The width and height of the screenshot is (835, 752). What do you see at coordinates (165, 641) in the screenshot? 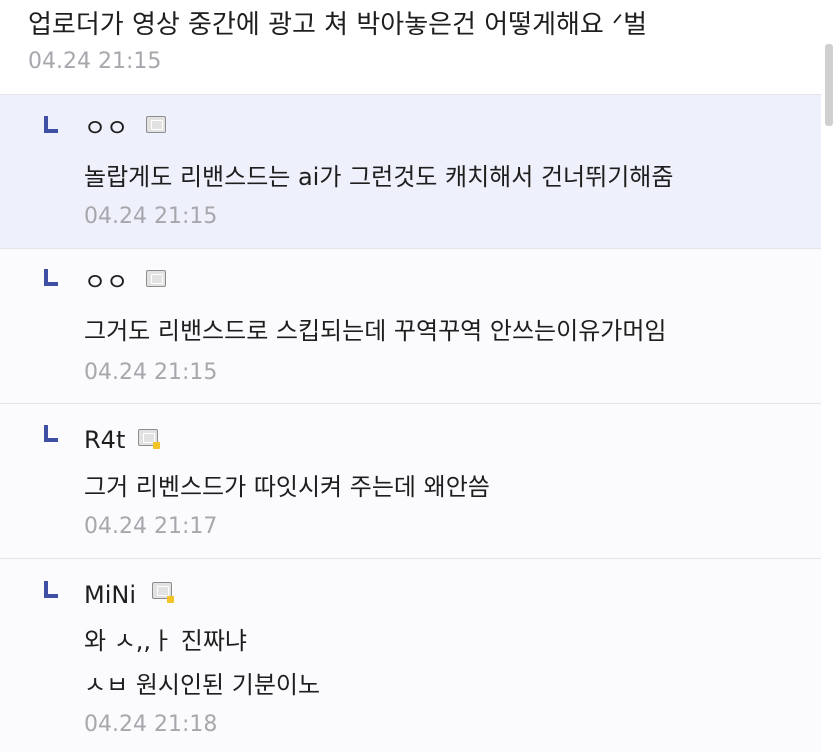
I see `reply-text-line: 와 ㅅ,,ㅏ 진짜냐` at bounding box center [165, 641].